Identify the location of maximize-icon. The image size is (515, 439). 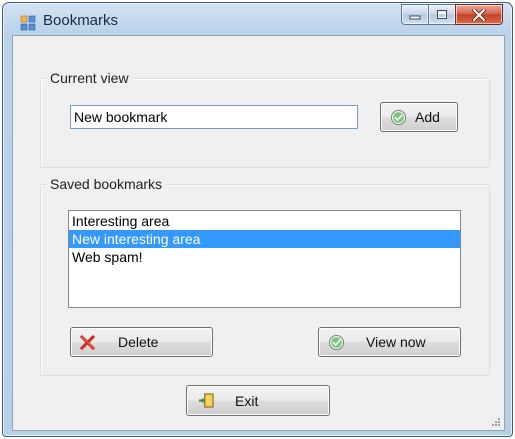
(442, 14).